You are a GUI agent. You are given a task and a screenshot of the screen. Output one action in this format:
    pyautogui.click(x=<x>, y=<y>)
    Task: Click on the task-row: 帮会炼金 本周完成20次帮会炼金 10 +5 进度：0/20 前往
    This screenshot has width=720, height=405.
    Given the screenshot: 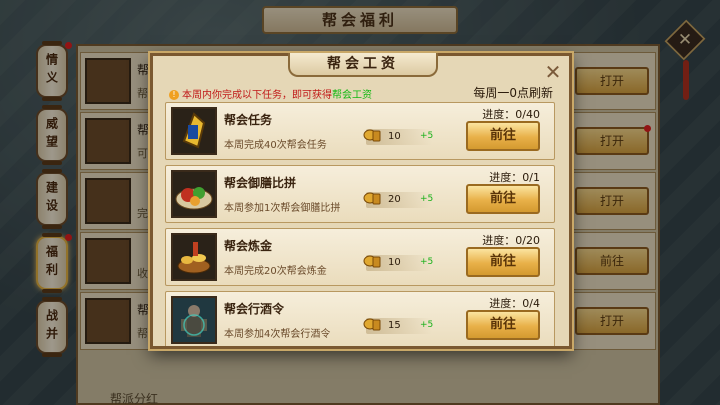 What is the action you would take?
    pyautogui.click(x=360, y=257)
    